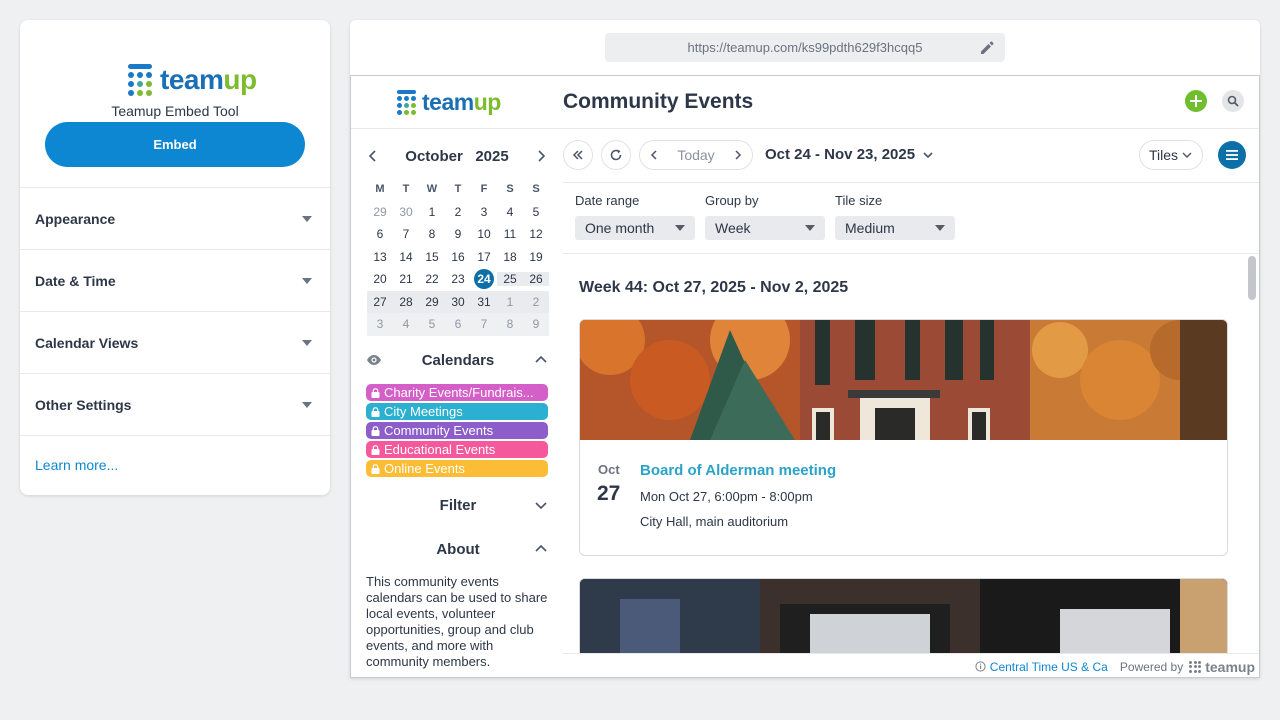 This screenshot has height=720, width=1280. I want to click on pencil-icon, so click(987, 48).